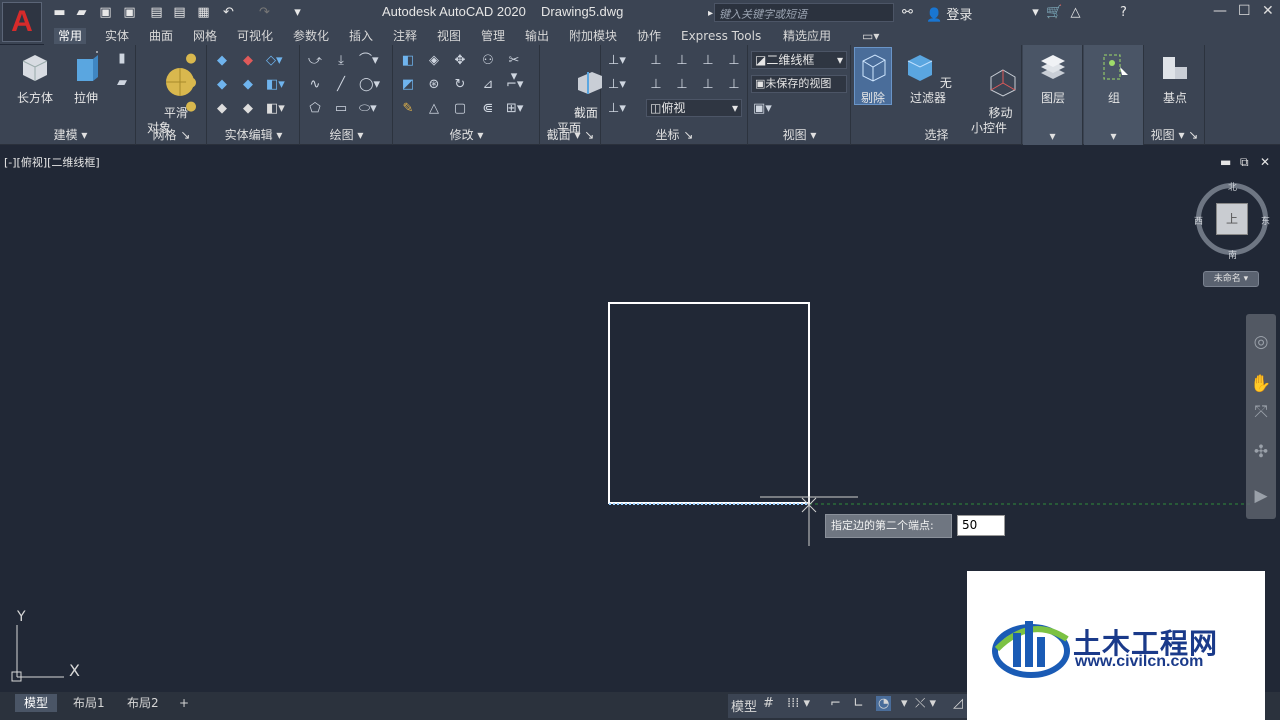 Image resolution: width=1280 pixels, height=720 pixels. Describe the element at coordinates (514, 109) in the screenshot. I see `rect-array-icon: ⊞▾` at that location.